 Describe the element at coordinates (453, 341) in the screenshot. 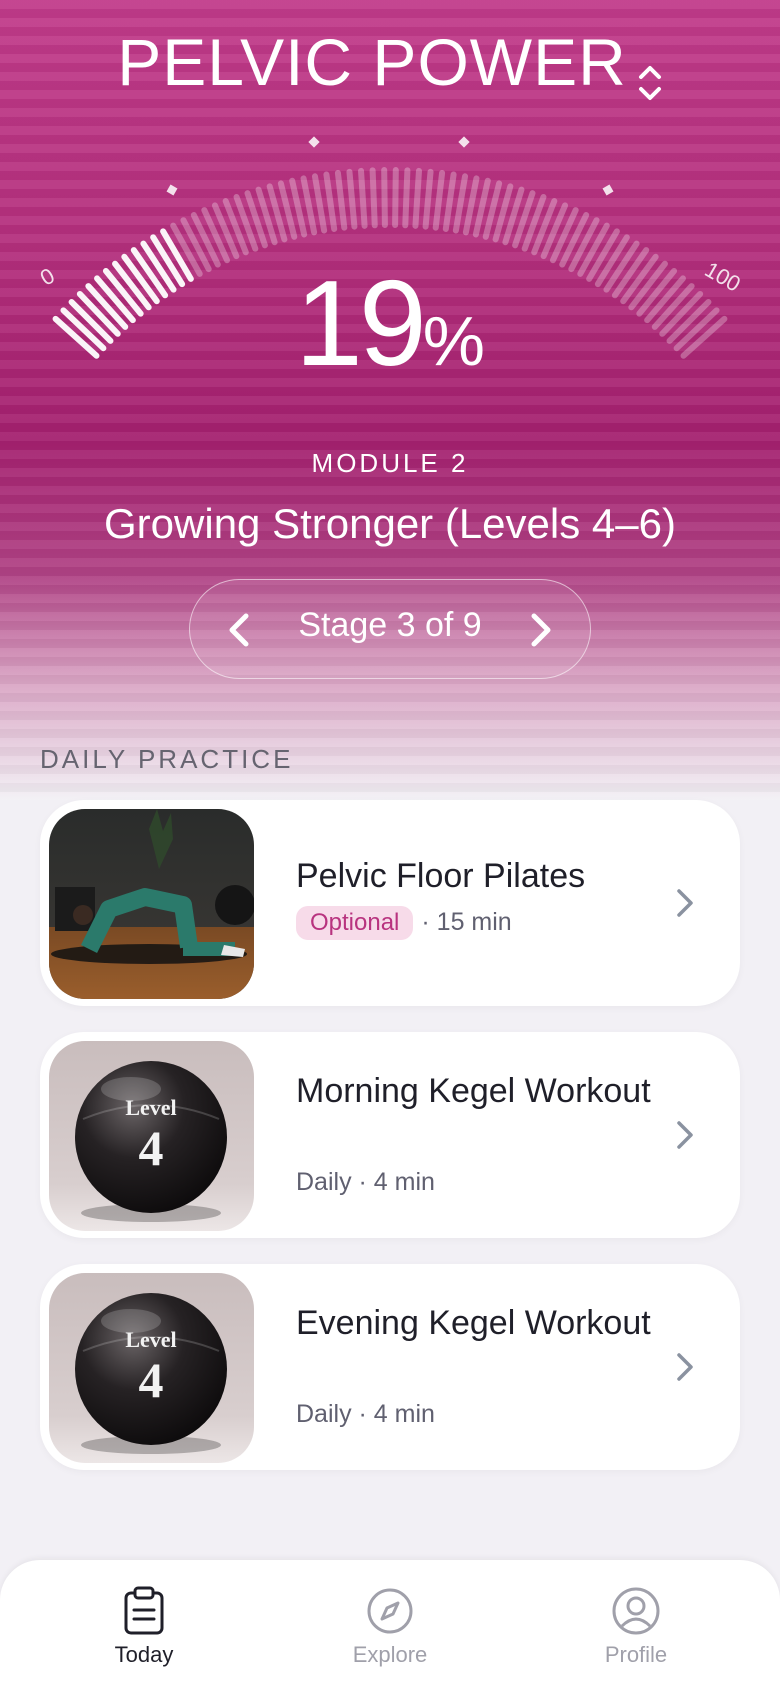

I see `percent-sign: %` at that location.